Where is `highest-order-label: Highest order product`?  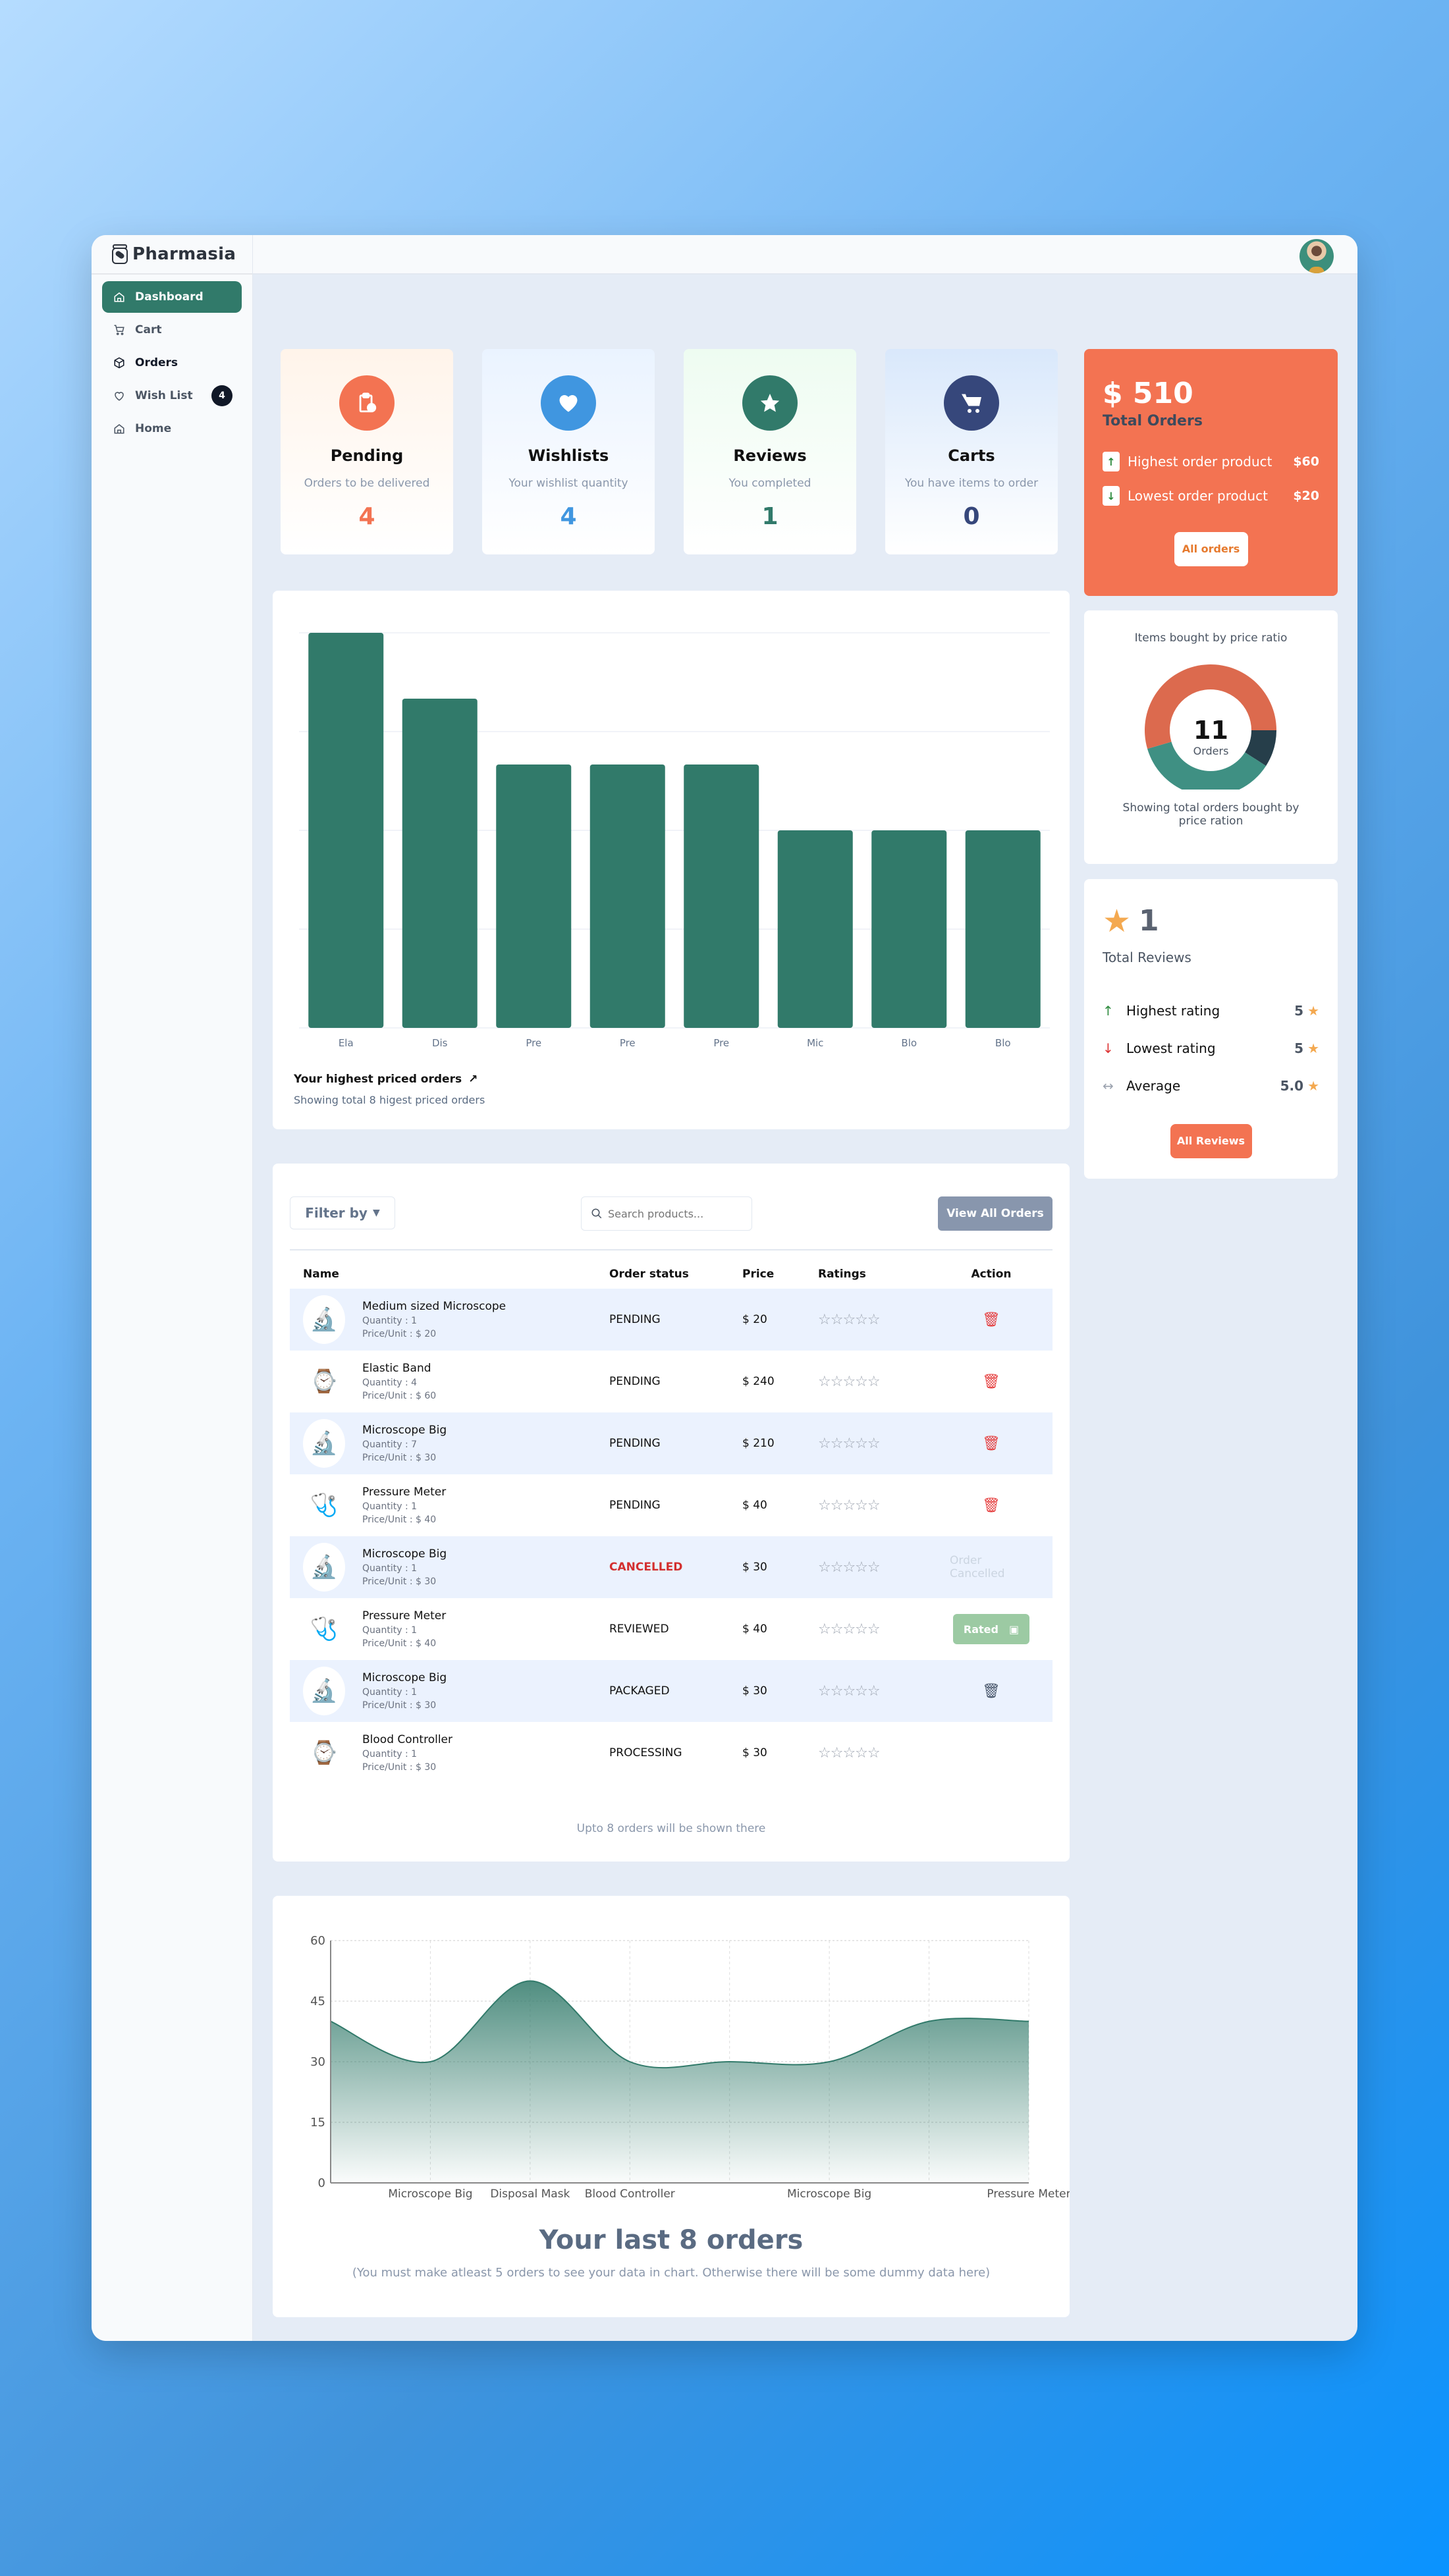 highest-order-label: Highest order product is located at coordinates (1200, 462).